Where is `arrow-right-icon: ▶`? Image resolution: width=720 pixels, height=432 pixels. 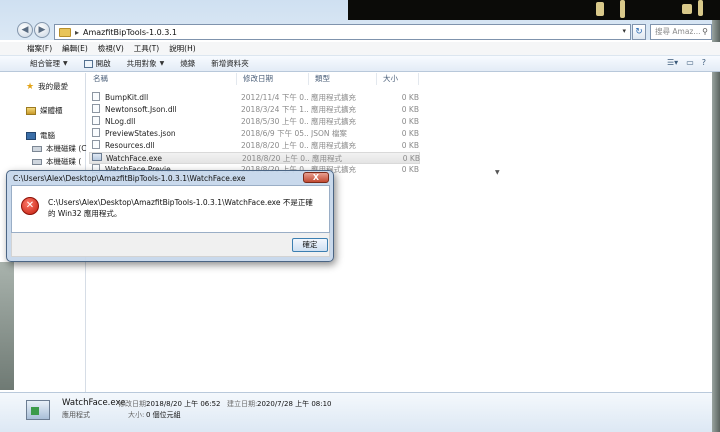 arrow-right-icon: ▶ is located at coordinates (42, 30).